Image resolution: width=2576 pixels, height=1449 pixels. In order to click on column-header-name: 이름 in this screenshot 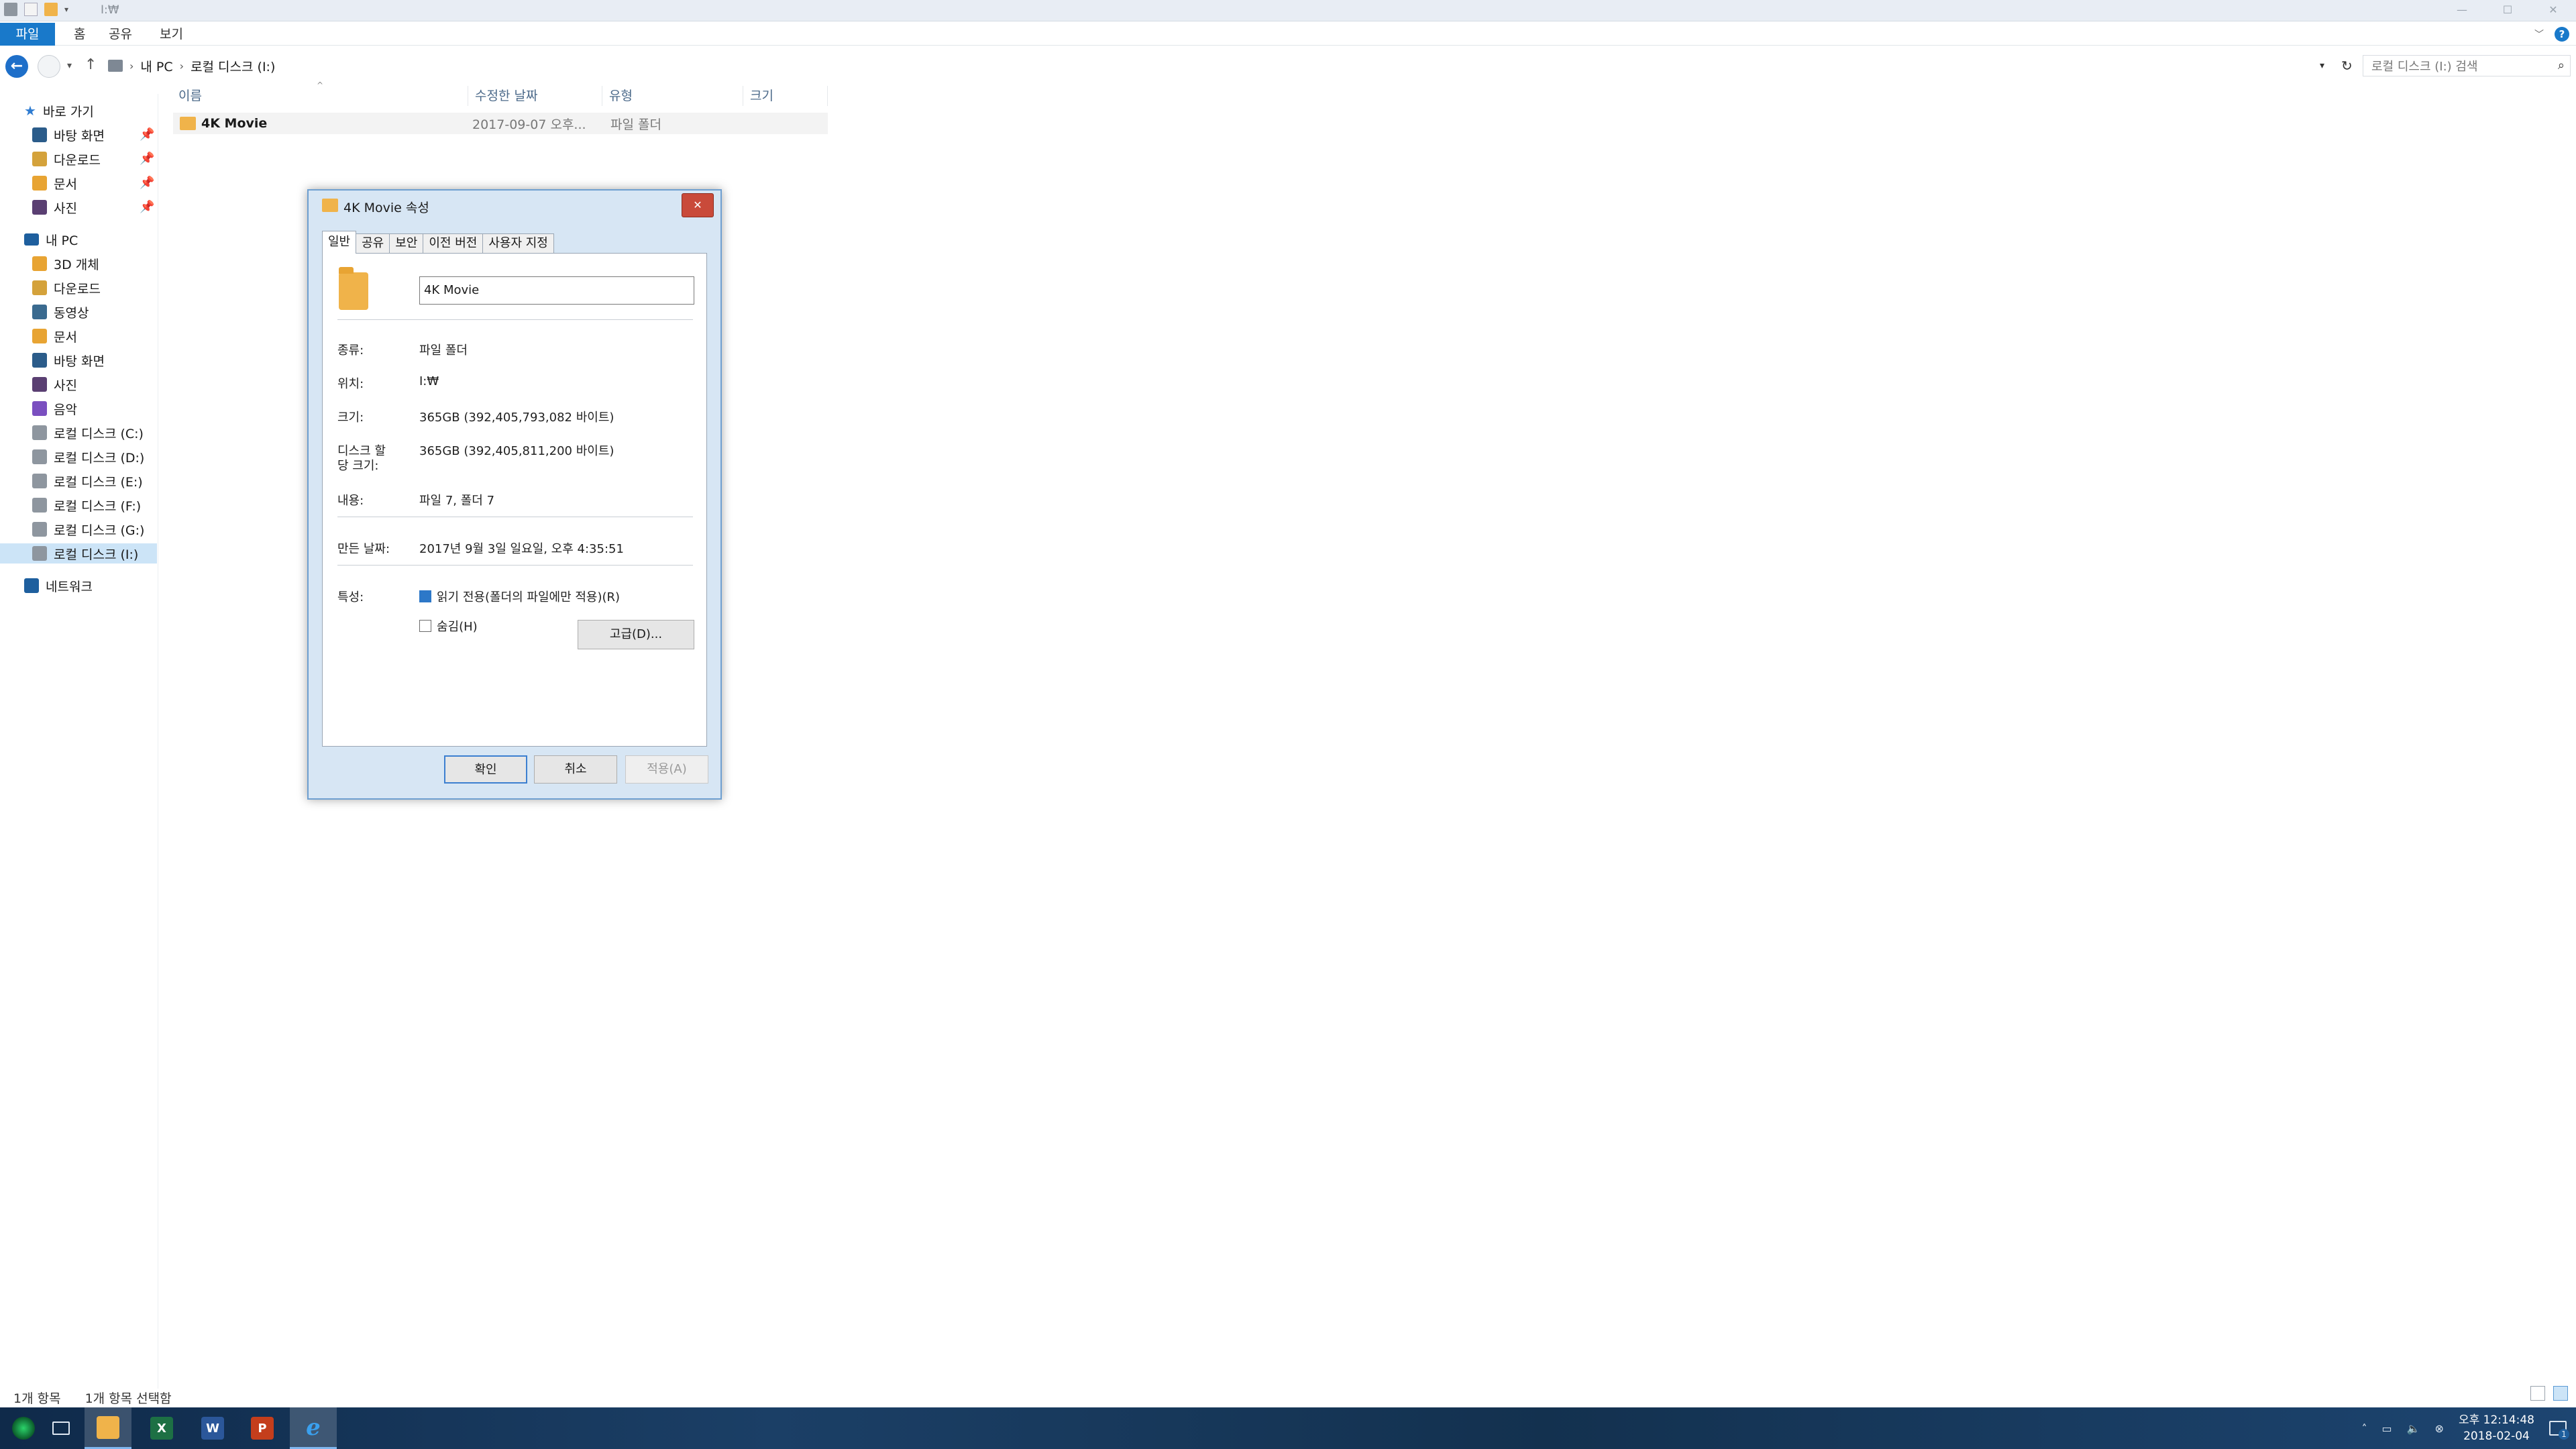, I will do `click(320, 96)`.